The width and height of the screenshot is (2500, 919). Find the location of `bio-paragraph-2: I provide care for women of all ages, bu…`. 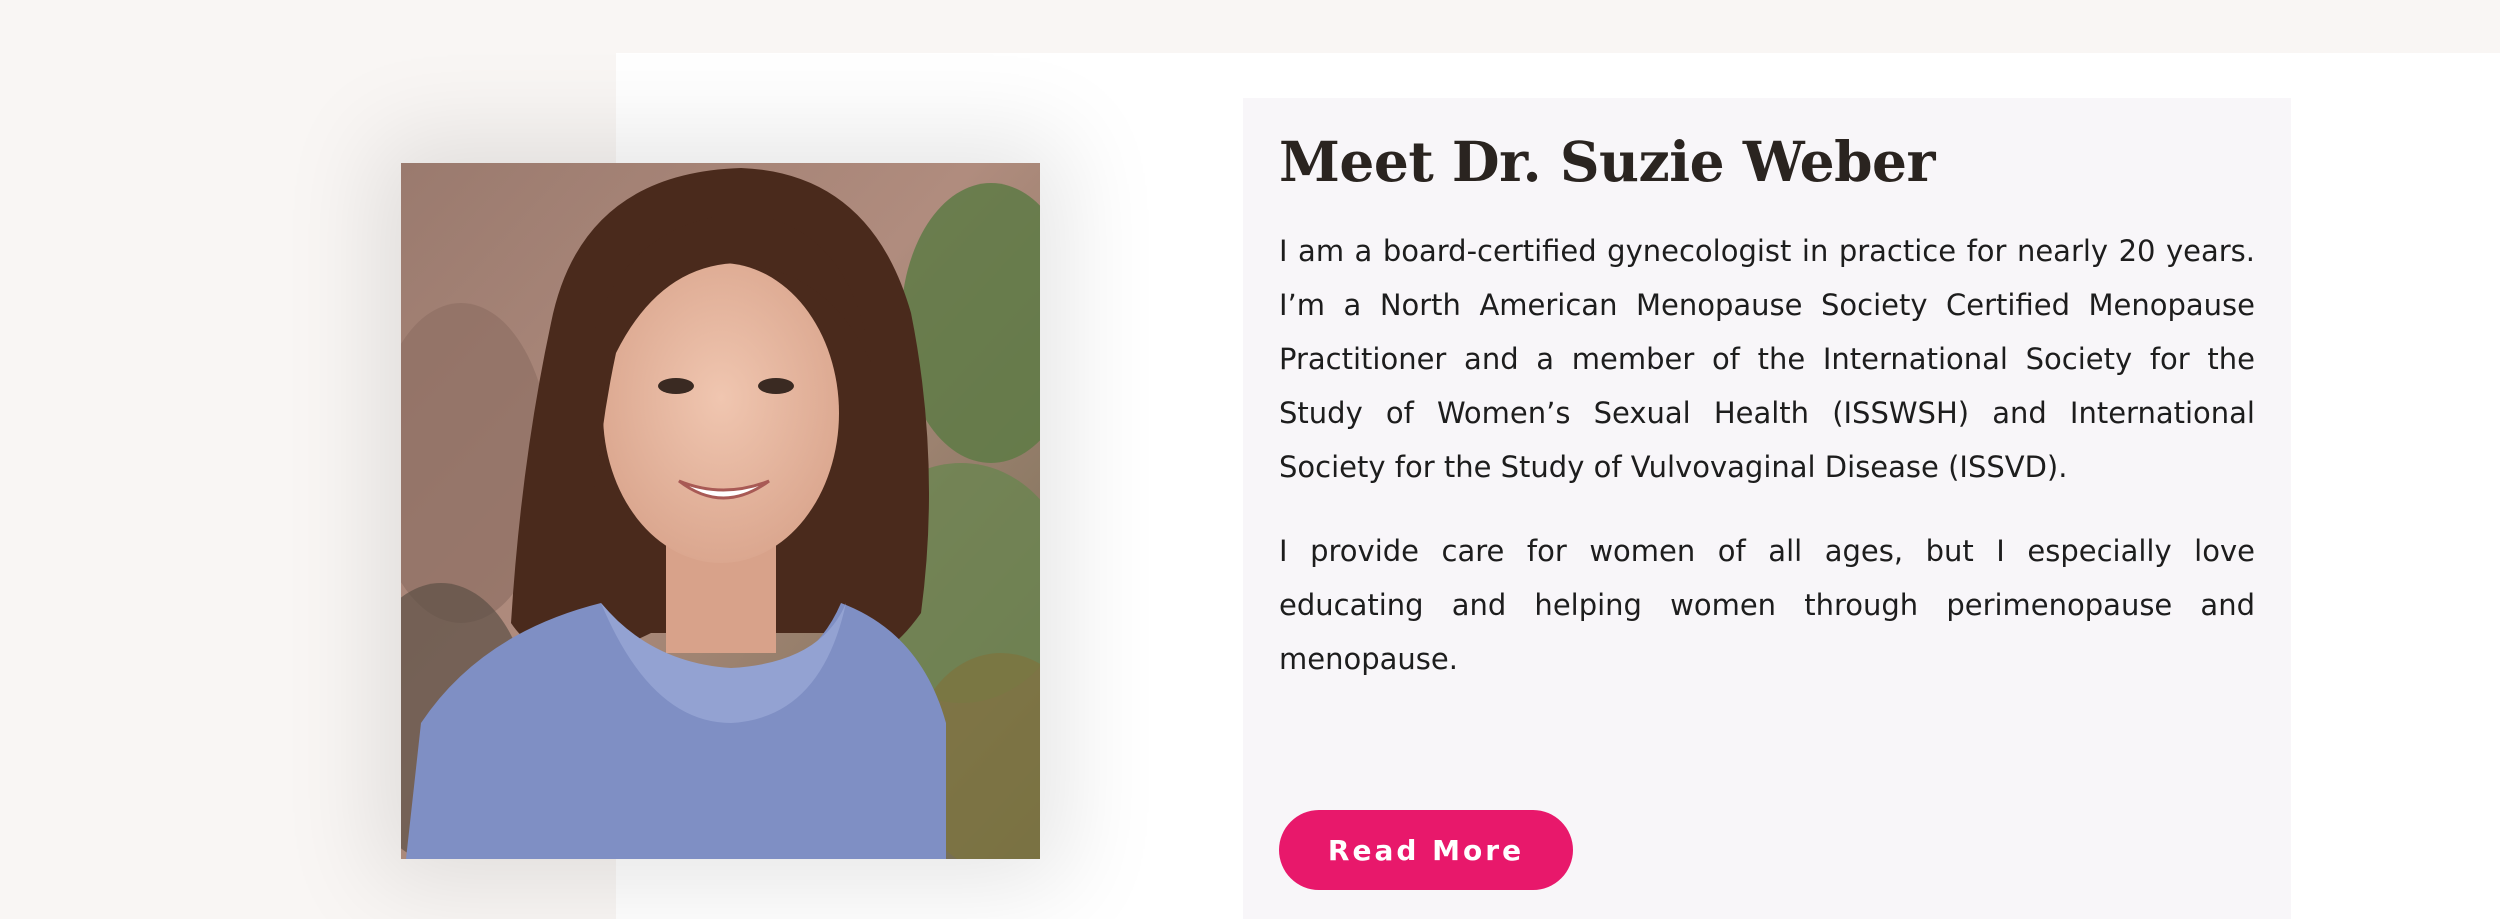

bio-paragraph-2: I provide care for women of all ages, bu… is located at coordinates (1767, 604).